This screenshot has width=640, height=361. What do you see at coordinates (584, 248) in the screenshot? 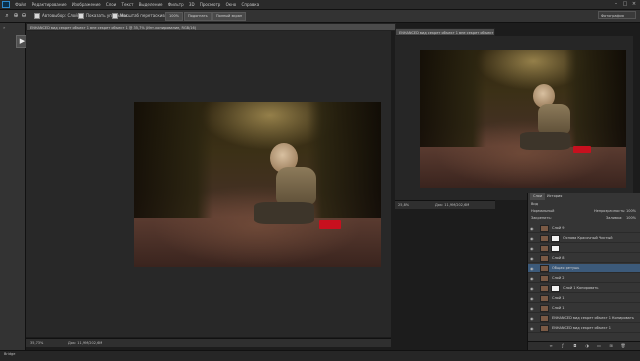
I see `layer-row: ◉` at bounding box center [584, 248].